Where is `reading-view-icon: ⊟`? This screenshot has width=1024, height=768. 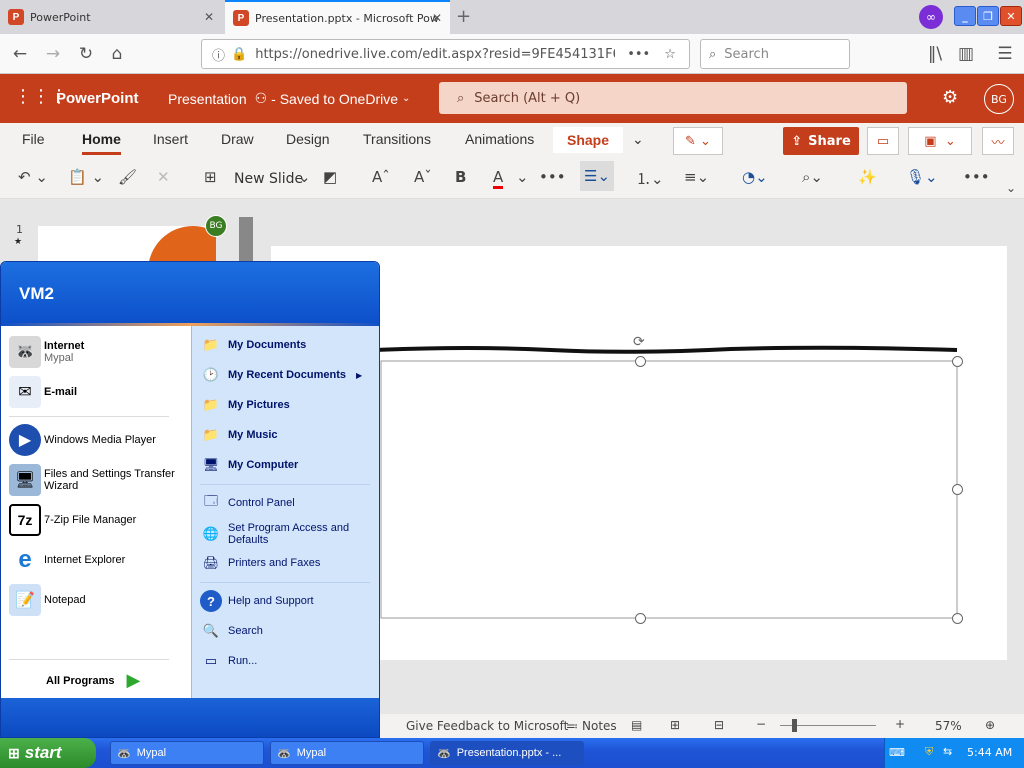 reading-view-icon: ⊟ is located at coordinates (719, 725).